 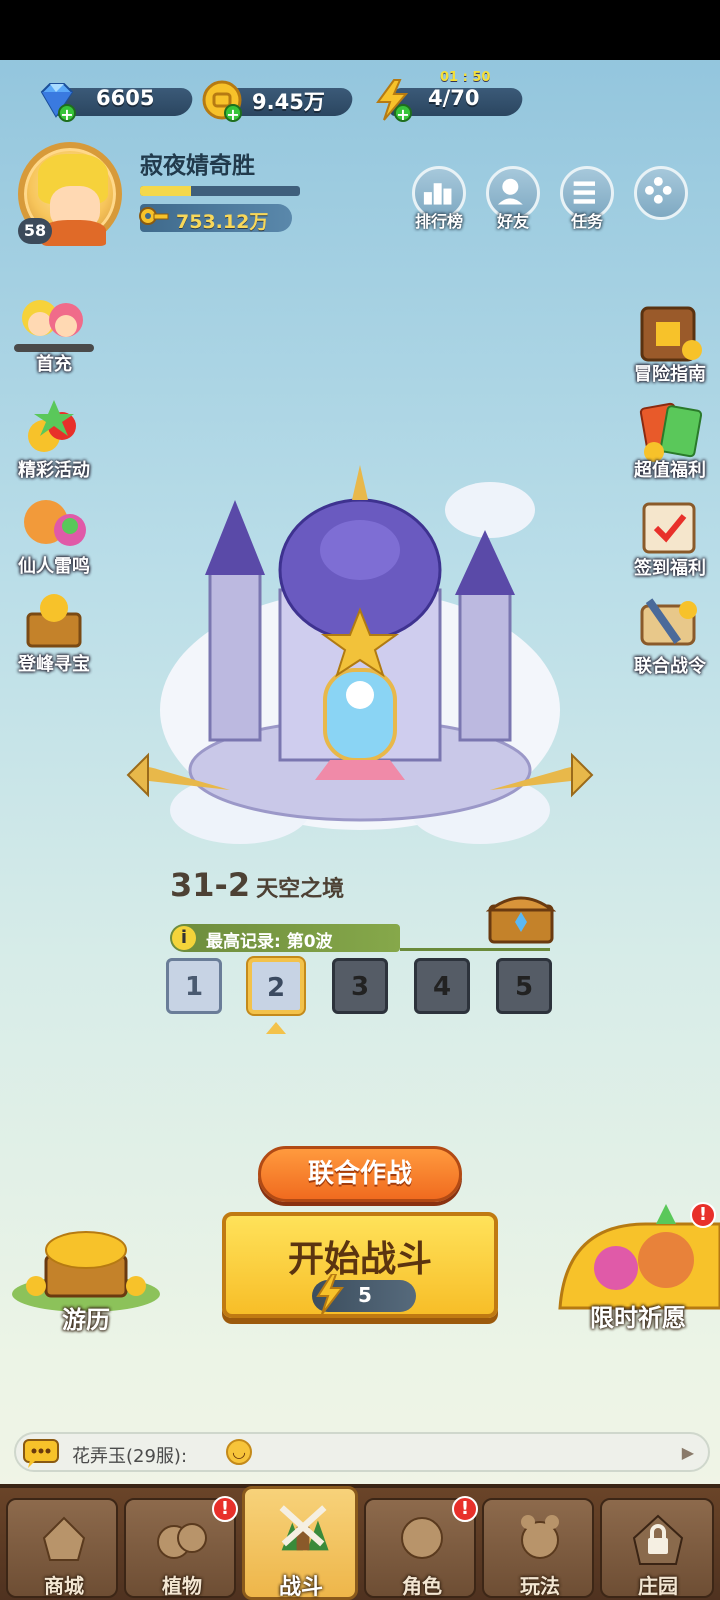 I want to click on gold-counter: + 9.45万, so click(x=280, y=102).